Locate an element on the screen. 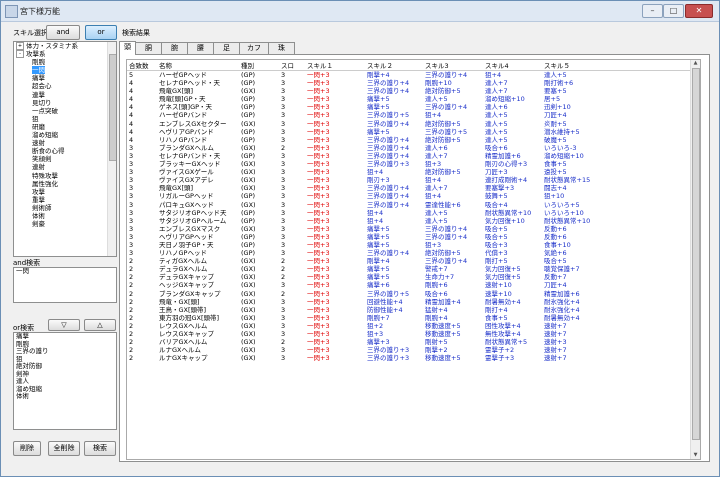 The width and height of the screenshot is (720, 477). scroll-down-arrow-icon: ▼ is located at coordinates (695, 455).